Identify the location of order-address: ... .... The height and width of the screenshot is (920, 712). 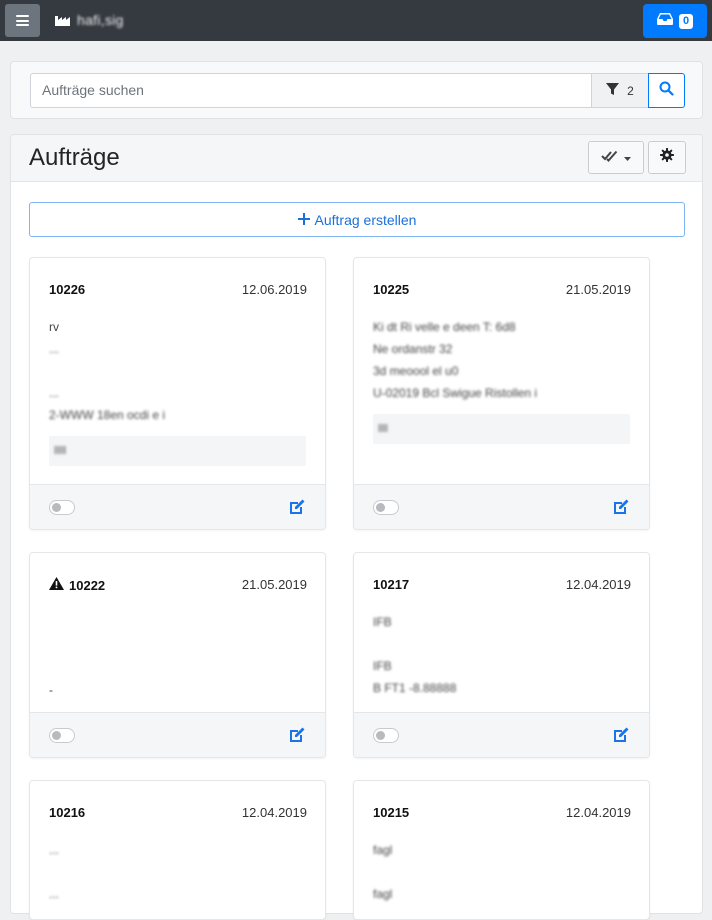
(179, 872).